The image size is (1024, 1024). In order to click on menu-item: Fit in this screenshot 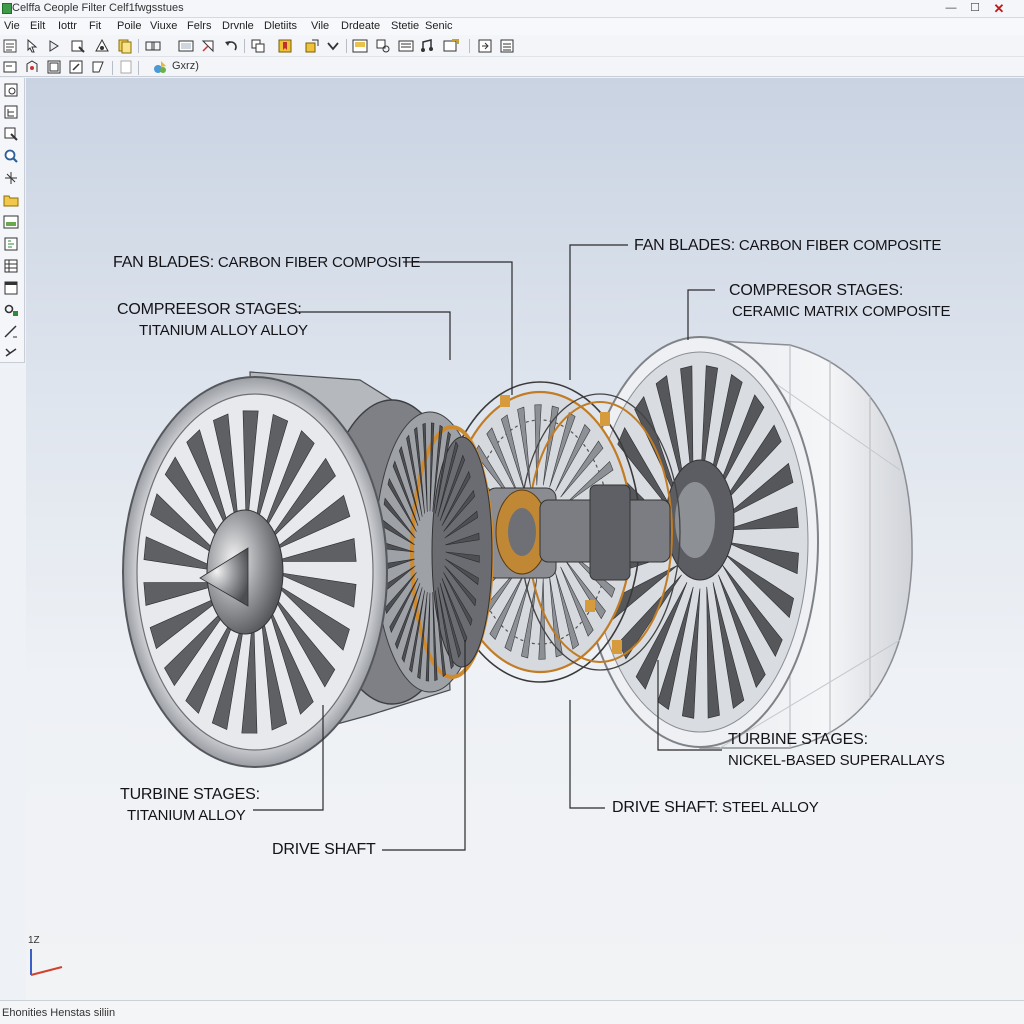, I will do `click(95, 26)`.